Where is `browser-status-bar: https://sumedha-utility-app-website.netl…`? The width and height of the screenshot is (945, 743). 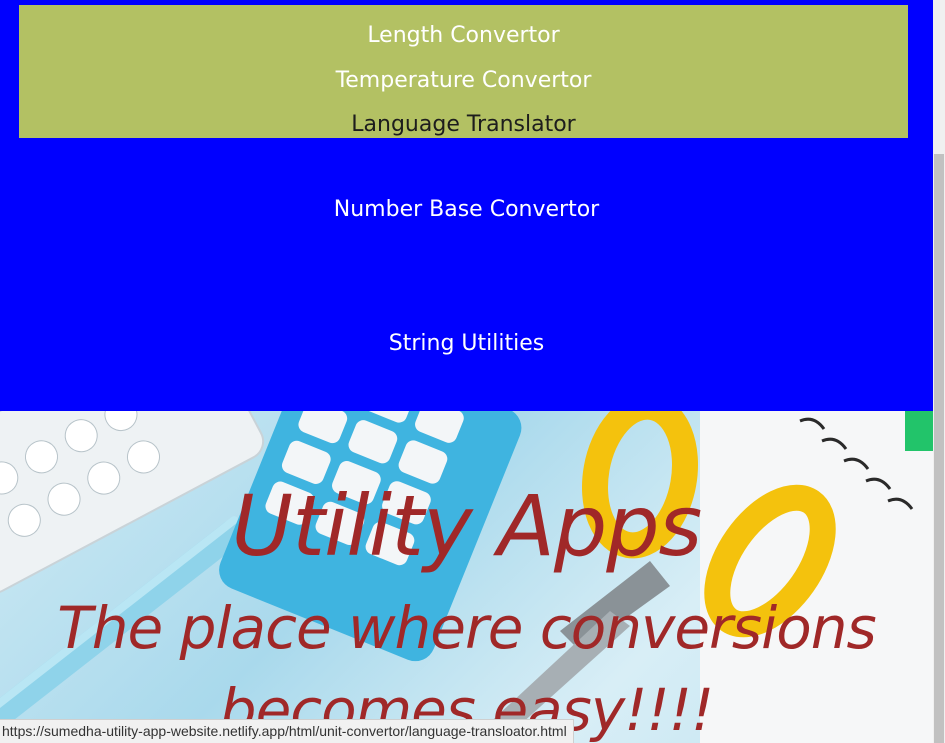 browser-status-bar: https://sumedha-utility-app-website.netl… is located at coordinates (287, 731).